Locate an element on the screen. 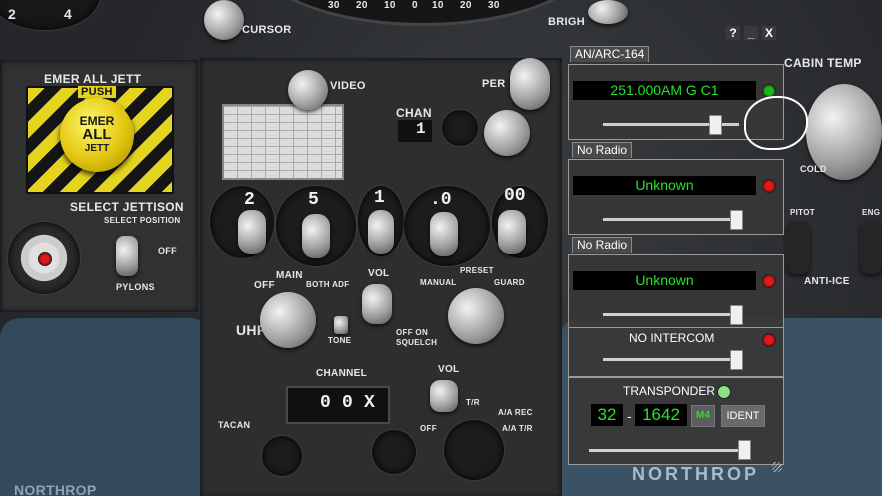  squelch-label: SQUELCH is located at coordinates (417, 342).